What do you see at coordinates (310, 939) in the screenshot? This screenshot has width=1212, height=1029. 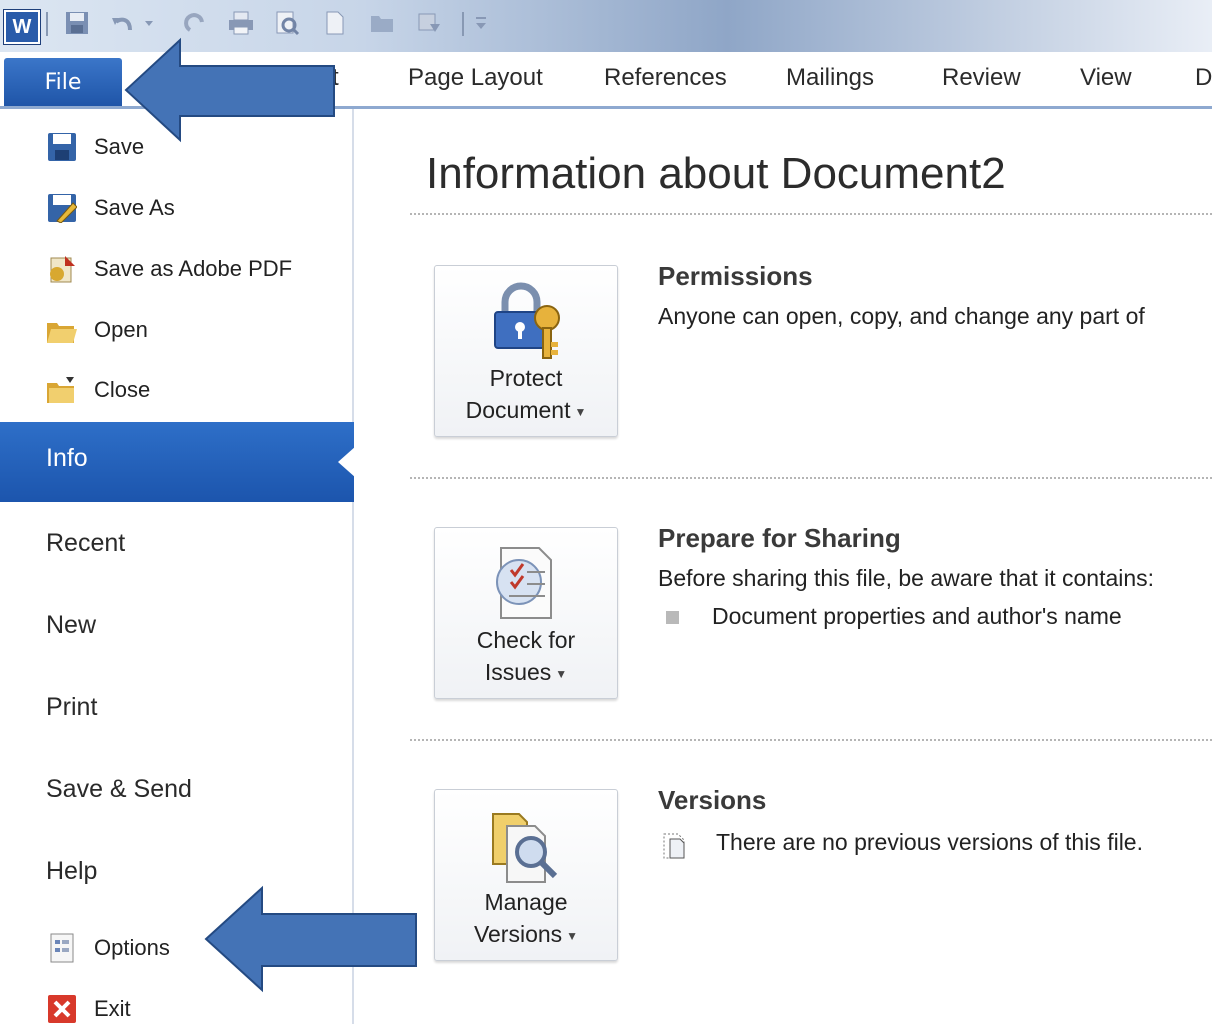 I see `annotation-arrow-options-icon` at bounding box center [310, 939].